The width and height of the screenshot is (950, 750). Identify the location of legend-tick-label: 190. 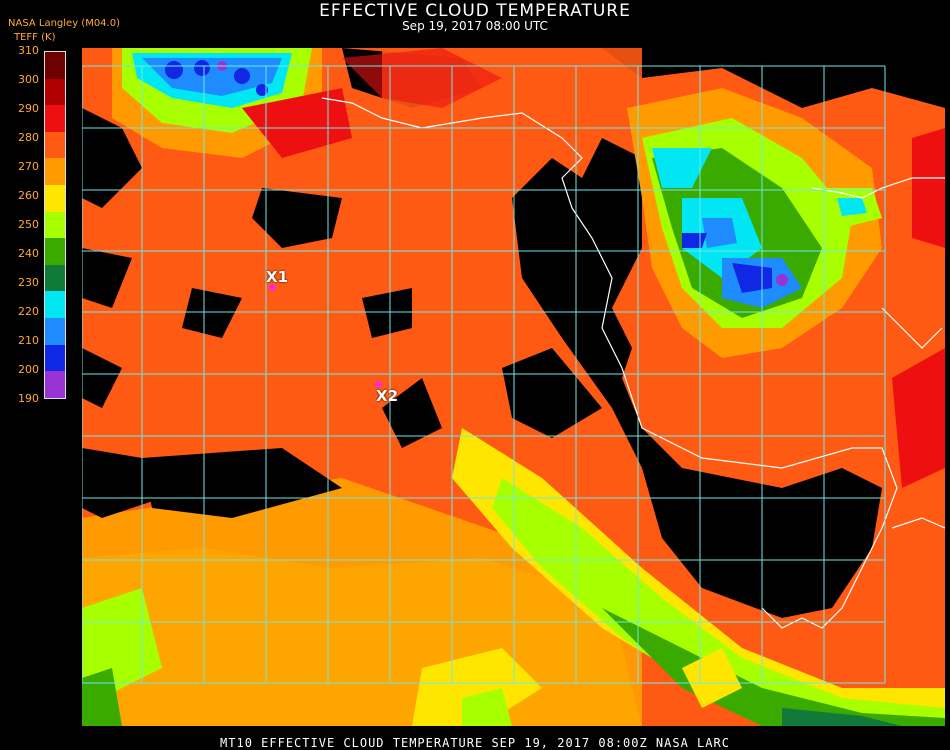
(28, 398).